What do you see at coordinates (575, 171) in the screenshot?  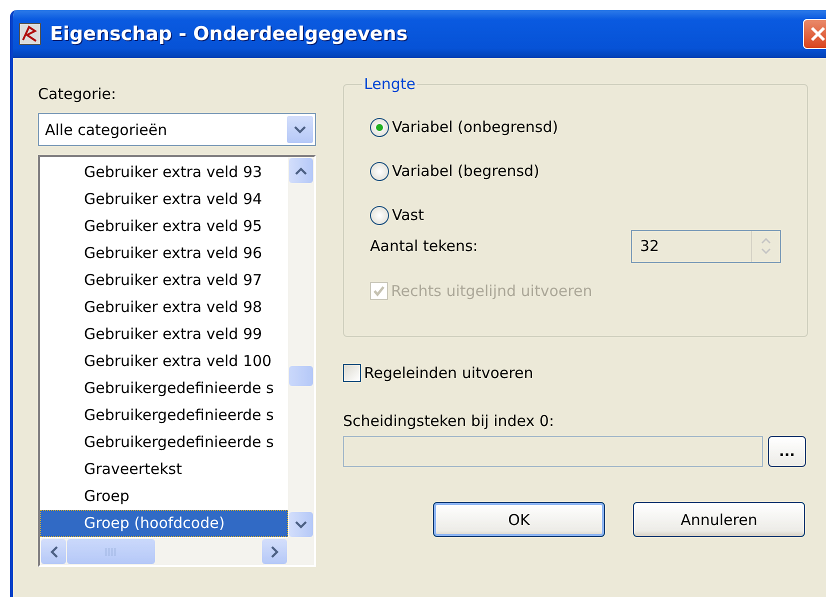 I see `radio-option: Variabel (begrensd)` at bounding box center [575, 171].